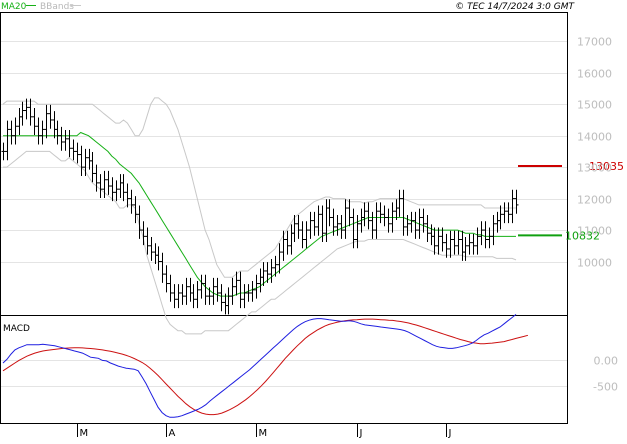 The image size is (627, 444). What do you see at coordinates (594, 168) in the screenshot?
I see `price-y-tick-label: 13000` at bounding box center [594, 168].